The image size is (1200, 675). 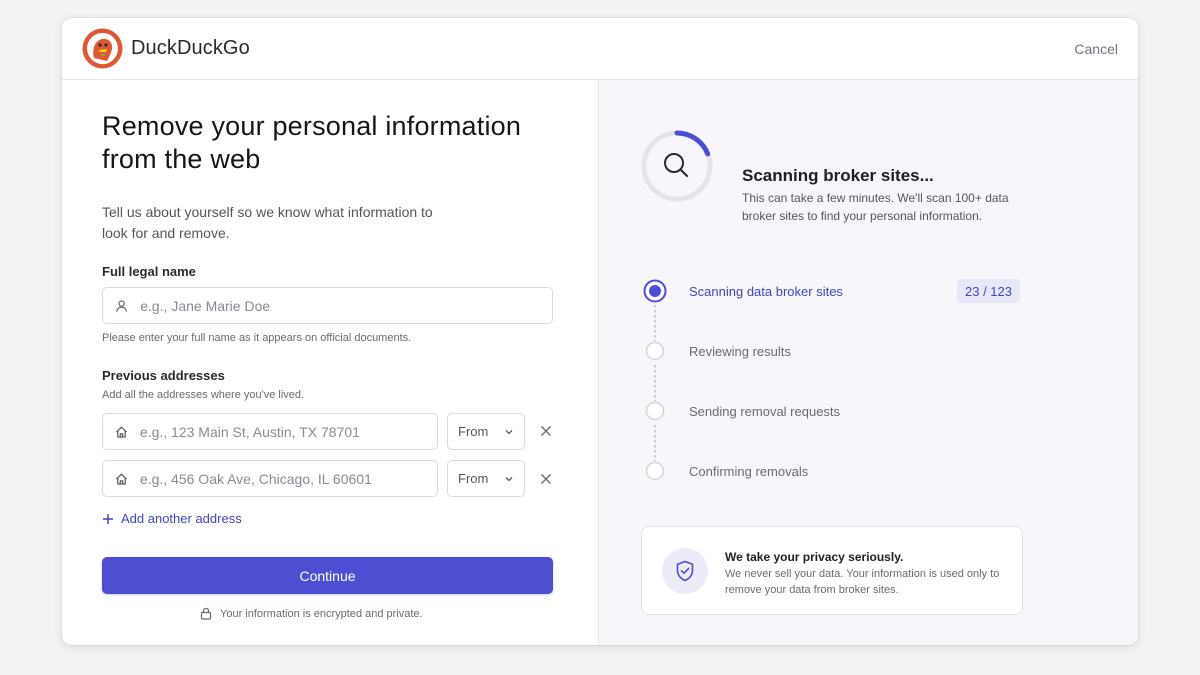 What do you see at coordinates (163, 375) in the screenshot?
I see `previous-addresses-label: Previous addresses` at bounding box center [163, 375].